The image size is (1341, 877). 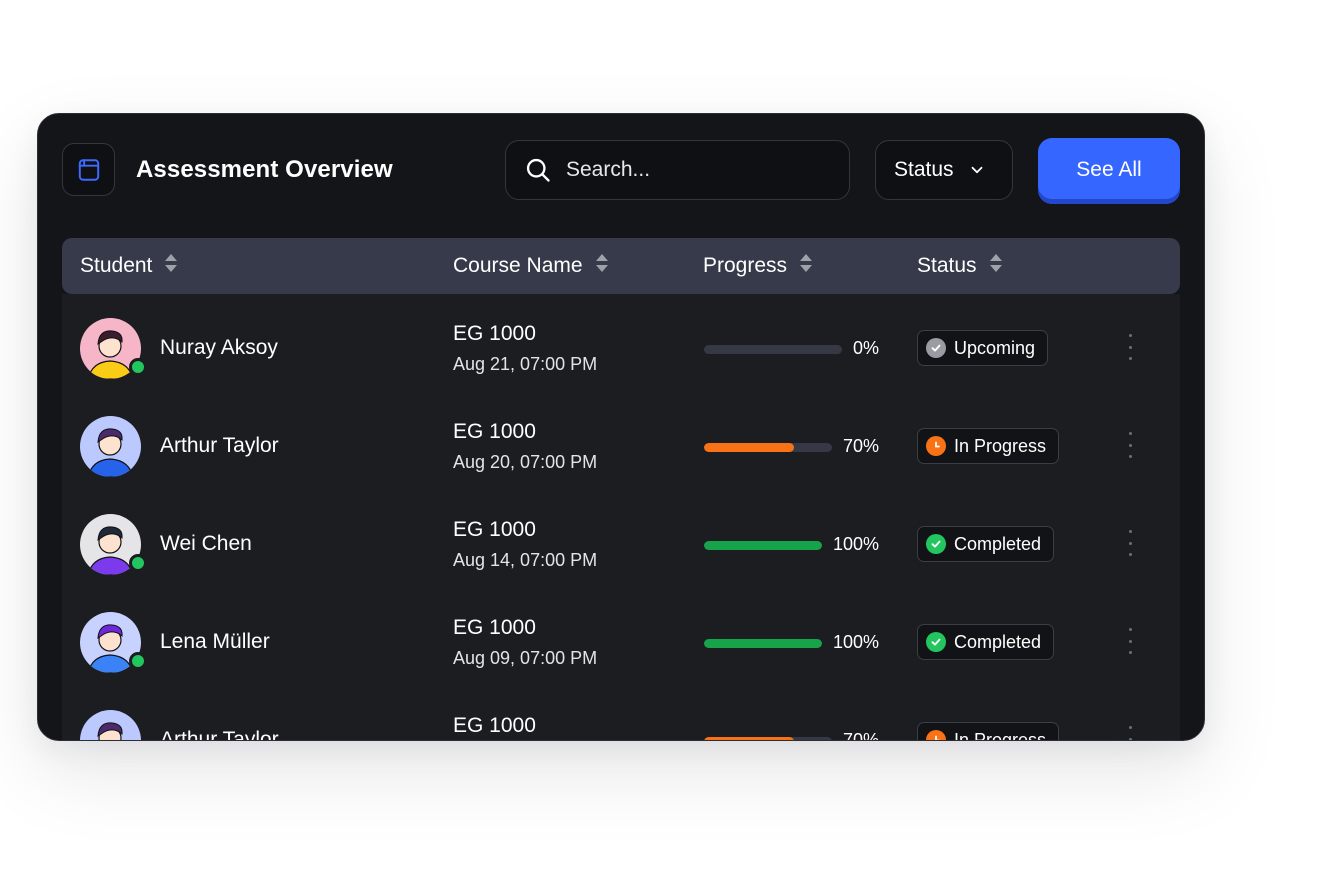 I want to click on column-header-label: Student, so click(x=116, y=265).